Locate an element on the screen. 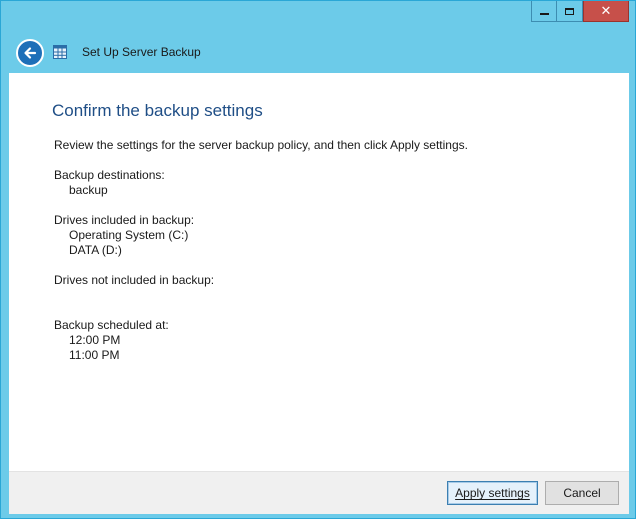 The image size is (636, 519). close-button: ✕ is located at coordinates (606, 11).